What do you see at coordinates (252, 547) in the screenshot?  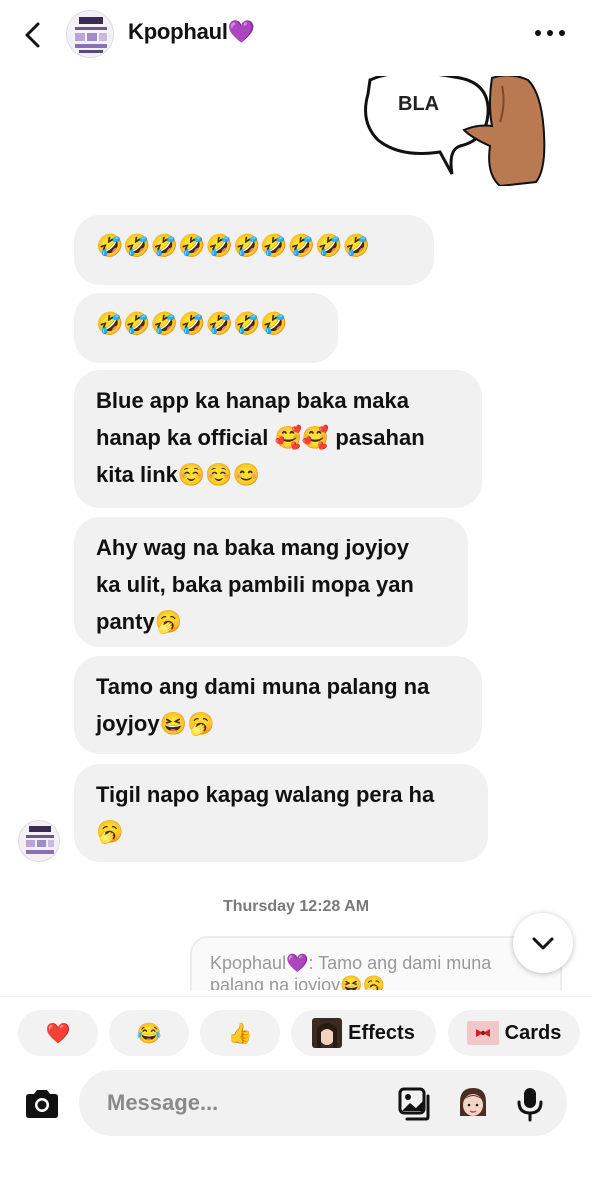 I see `message-line: Ahy wag na baka mang joyjoy` at bounding box center [252, 547].